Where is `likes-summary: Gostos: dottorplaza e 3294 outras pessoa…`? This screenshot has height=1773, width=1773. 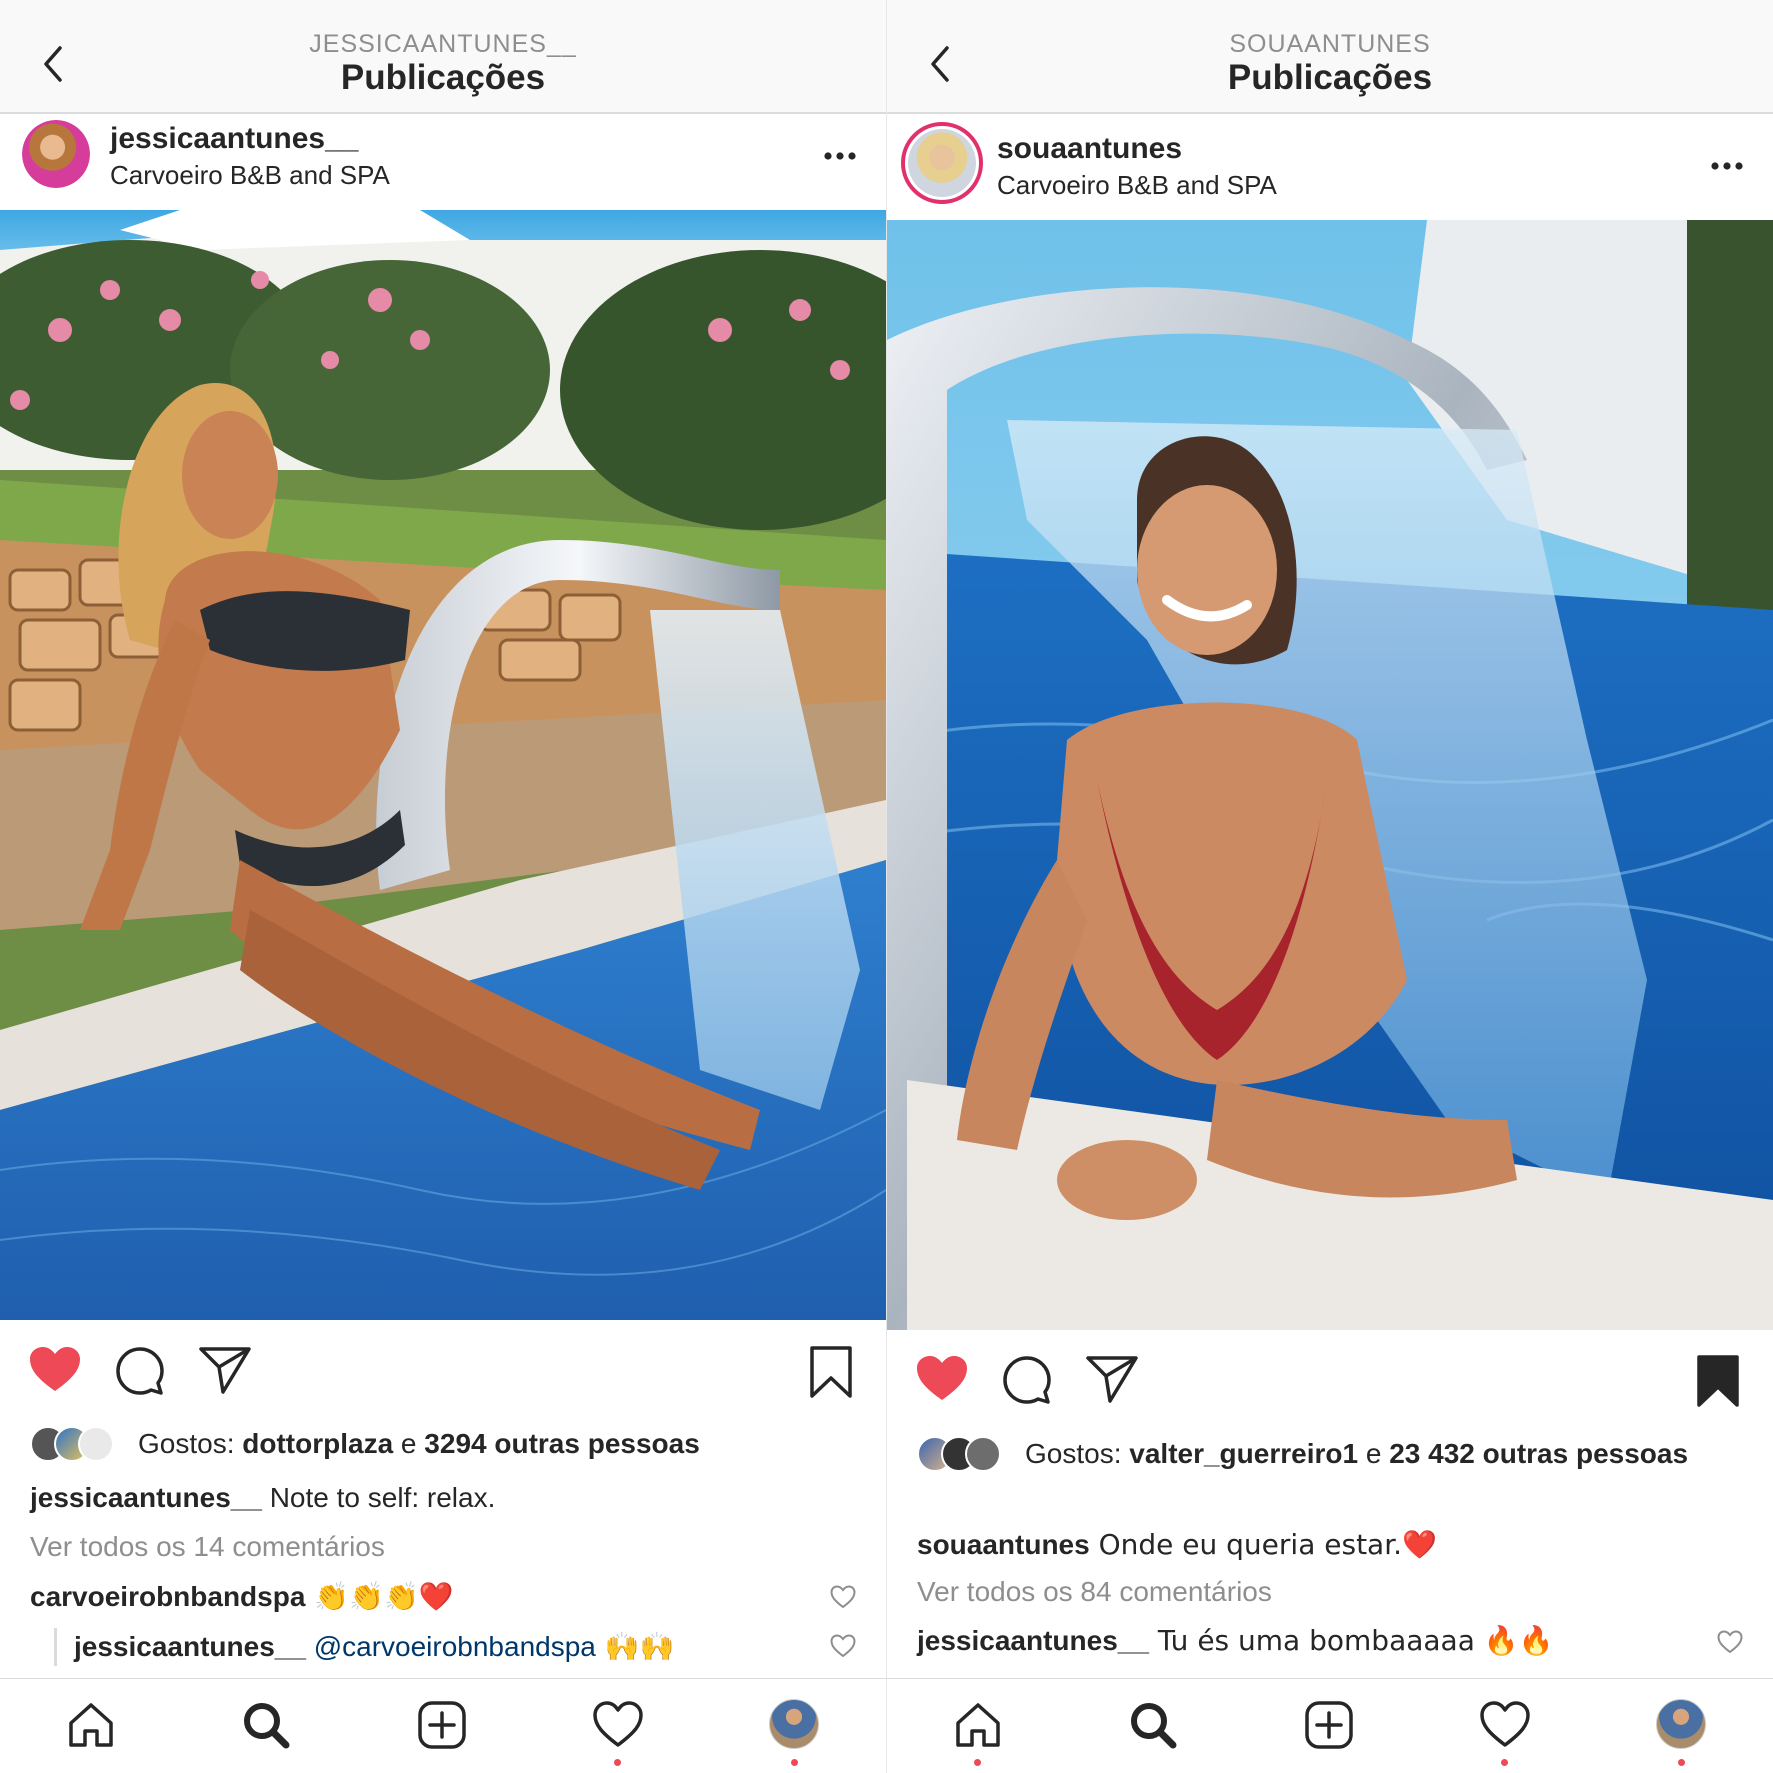 likes-summary: Gostos: dottorplaza e 3294 outras pessoa… is located at coordinates (443, 1444).